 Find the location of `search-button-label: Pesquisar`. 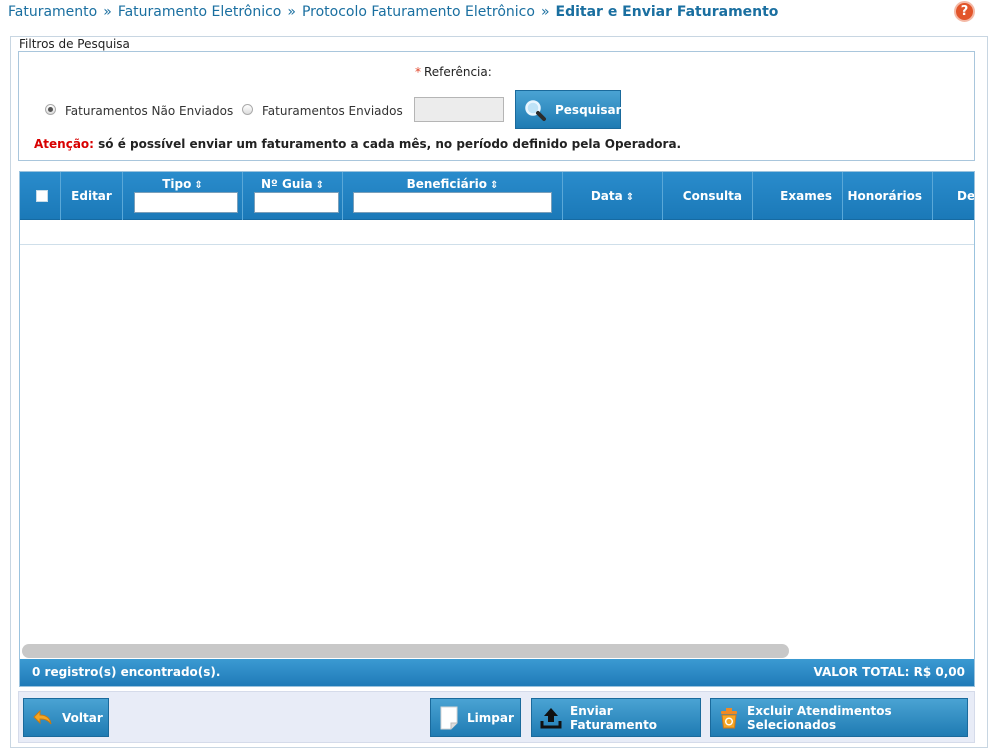

search-button-label: Pesquisar is located at coordinates (588, 109).